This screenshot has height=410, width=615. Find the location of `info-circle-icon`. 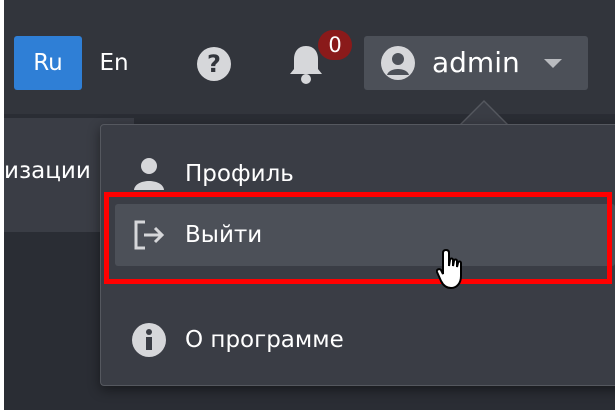

info-circle-icon is located at coordinates (149, 340).